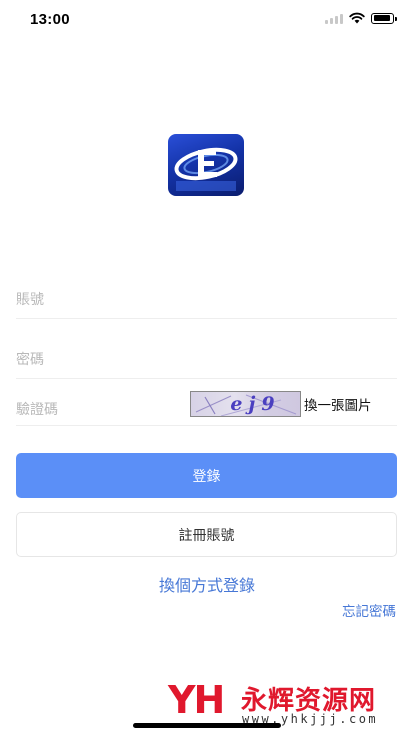  What do you see at coordinates (338, 404) in the screenshot?
I see `refresh-captcha-button: 換一張圖片` at bounding box center [338, 404].